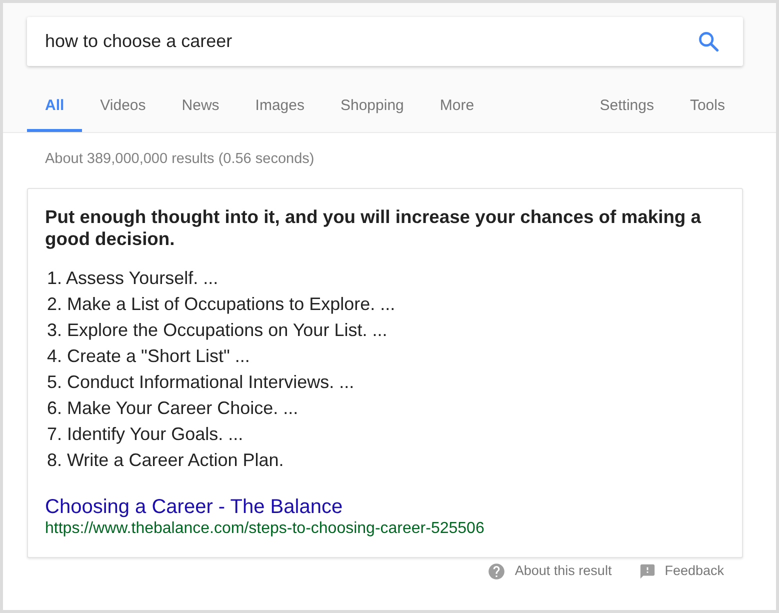 The width and height of the screenshot is (779, 613). Describe the element at coordinates (179, 159) in the screenshot. I see `result-stats: About 389,000,000 results (0.56 seconds)` at that location.